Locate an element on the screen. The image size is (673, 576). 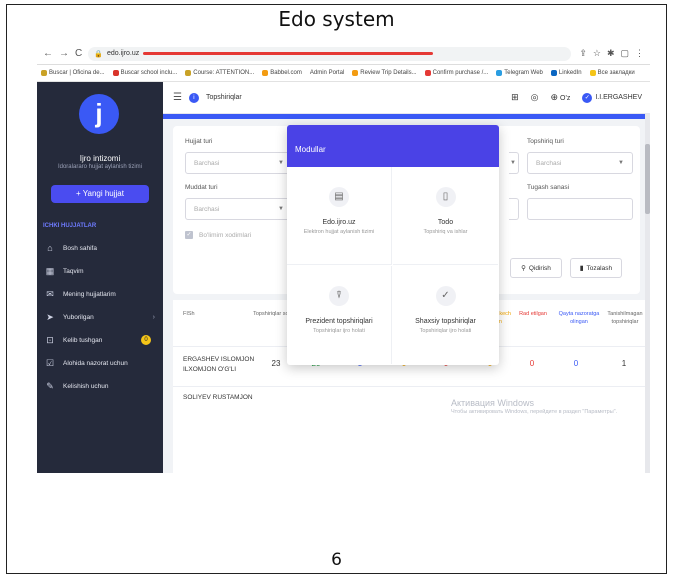
task-type-select: Barchasi ▼ is located at coordinates (580, 163).